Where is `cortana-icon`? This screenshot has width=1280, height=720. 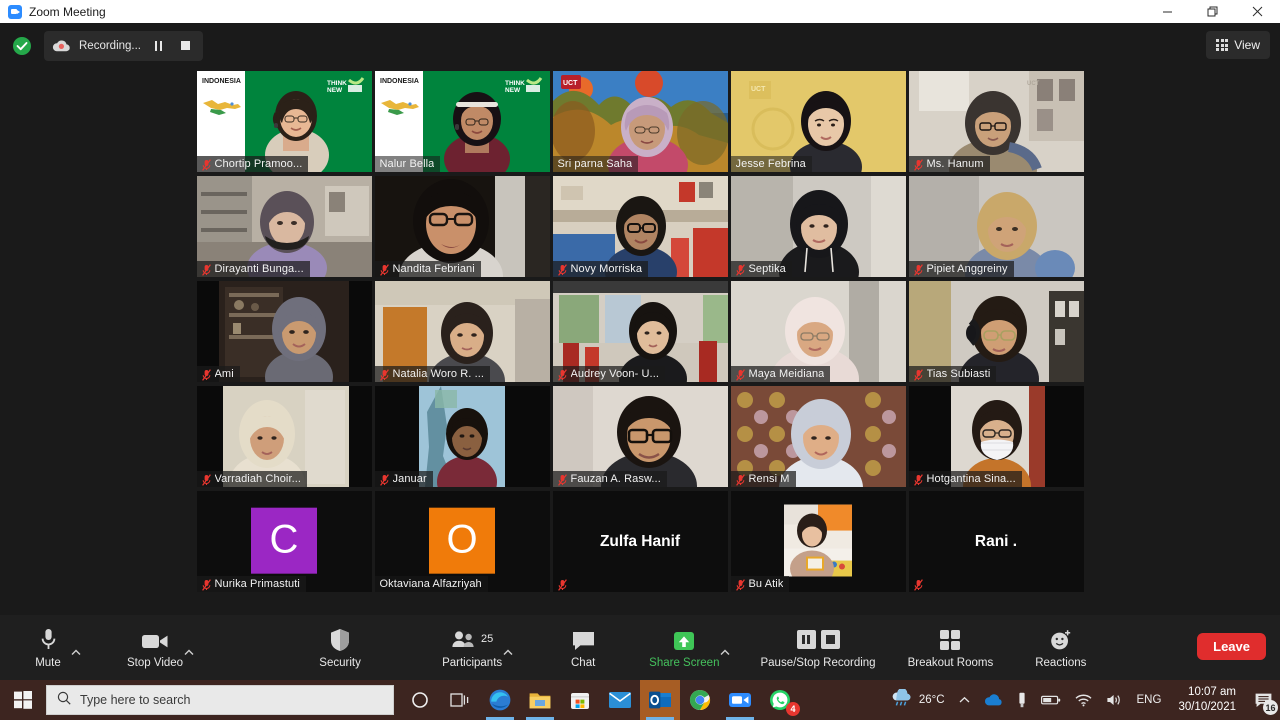 cortana-icon is located at coordinates (420, 700).